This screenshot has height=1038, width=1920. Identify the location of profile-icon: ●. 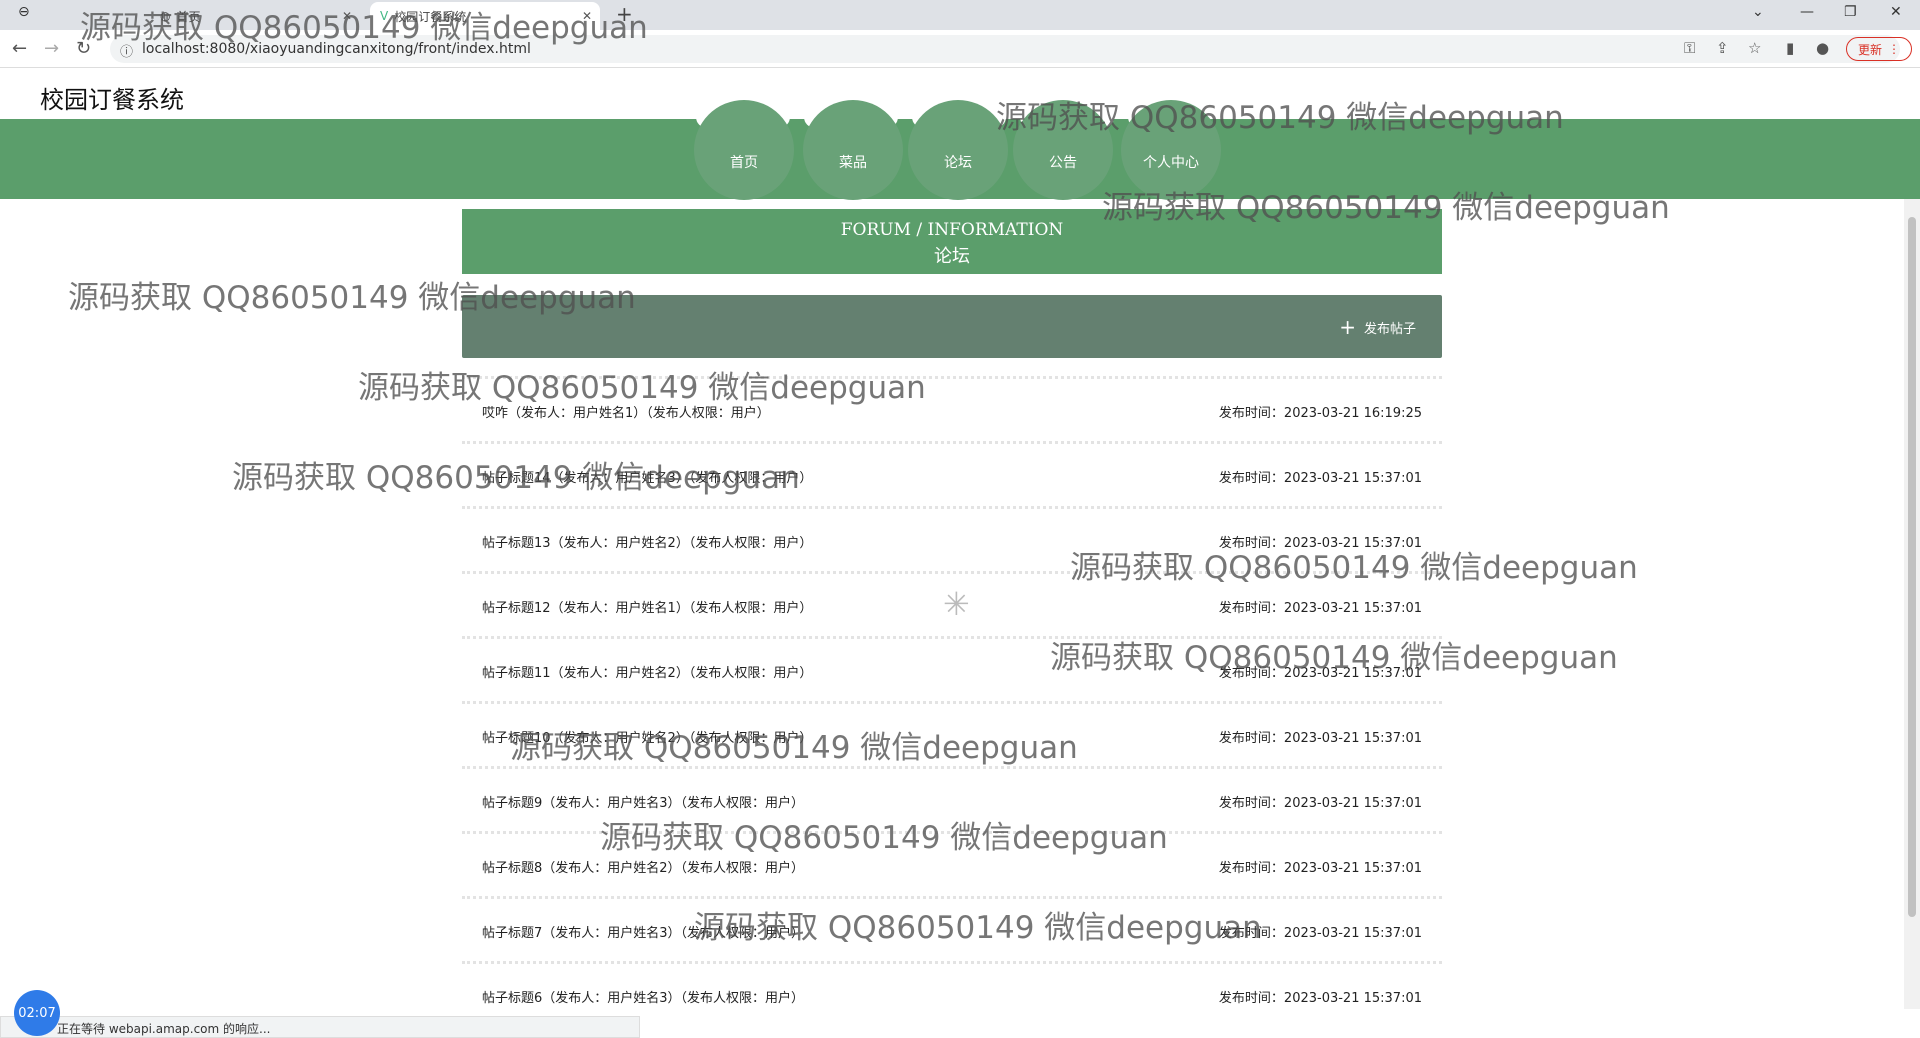
(1822, 48).